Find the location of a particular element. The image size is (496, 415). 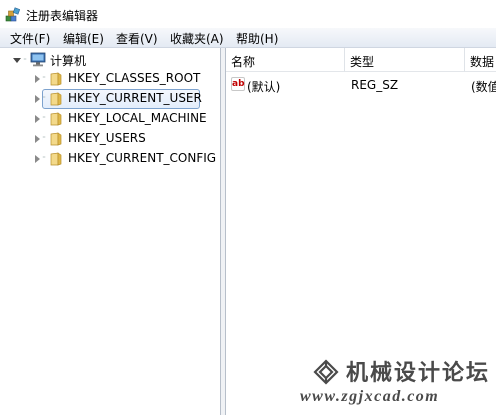

column-header-type: 类型 is located at coordinates (405, 60).